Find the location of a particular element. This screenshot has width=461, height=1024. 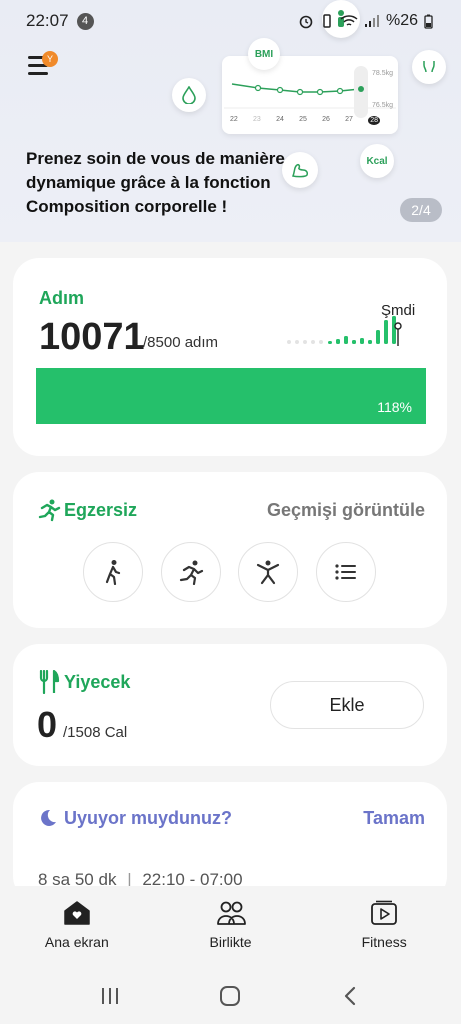

status-icons: %26 is located at coordinates (365, 21).